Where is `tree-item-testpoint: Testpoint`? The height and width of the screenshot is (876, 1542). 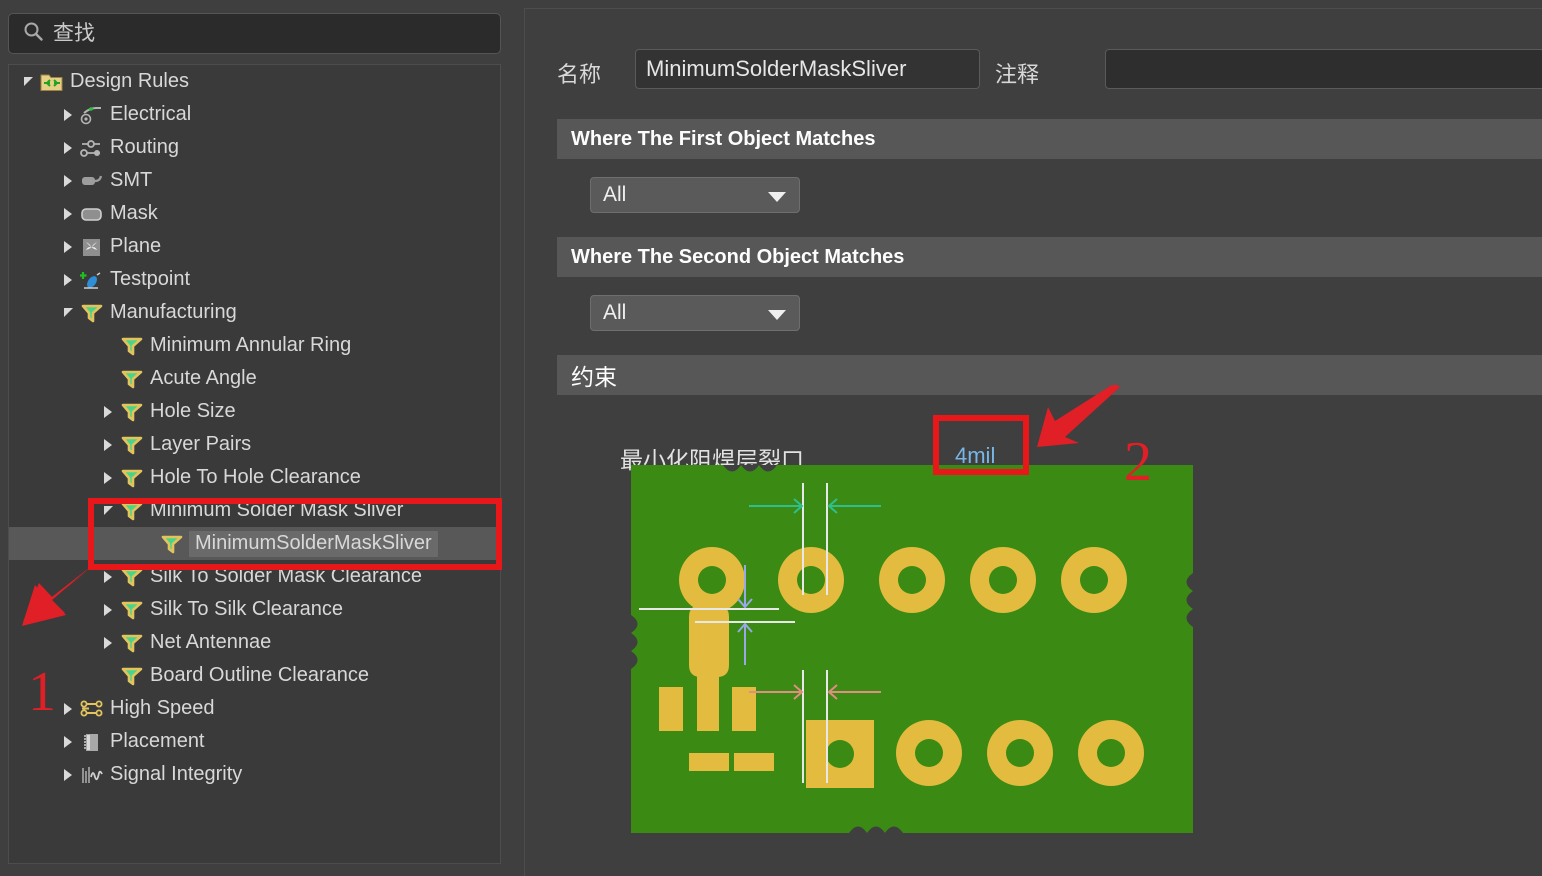
tree-item-testpoint: Testpoint is located at coordinates (254, 279).